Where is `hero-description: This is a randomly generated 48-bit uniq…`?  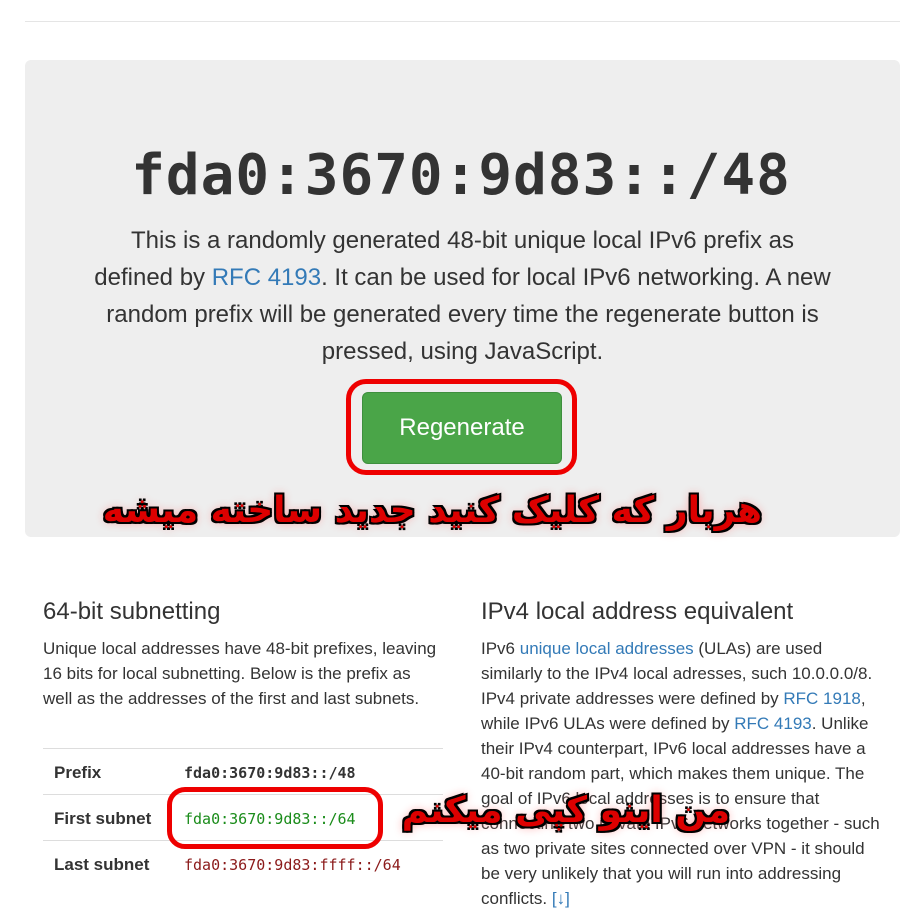 hero-description: This is a randomly generated 48-bit uniq… is located at coordinates (462, 296).